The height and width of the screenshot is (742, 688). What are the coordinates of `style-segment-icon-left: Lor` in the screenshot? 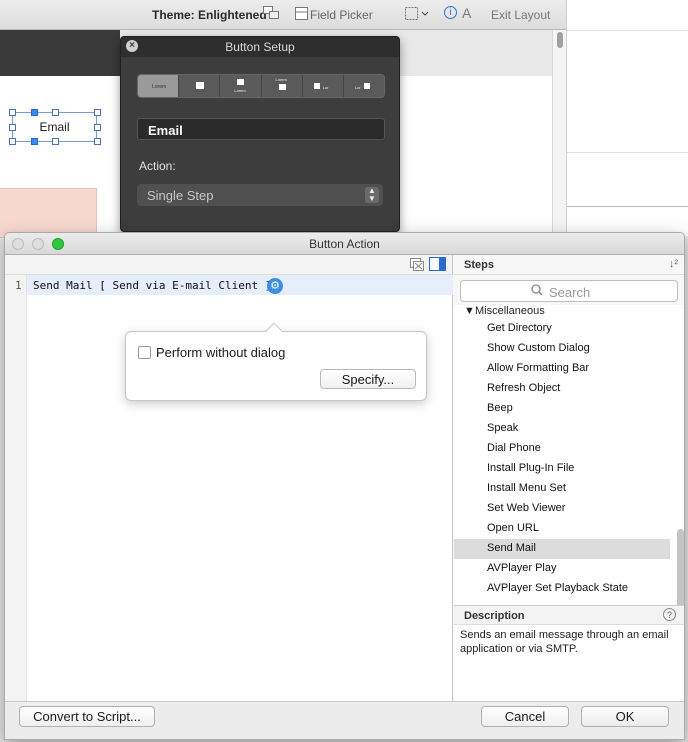 It's located at (323, 86).